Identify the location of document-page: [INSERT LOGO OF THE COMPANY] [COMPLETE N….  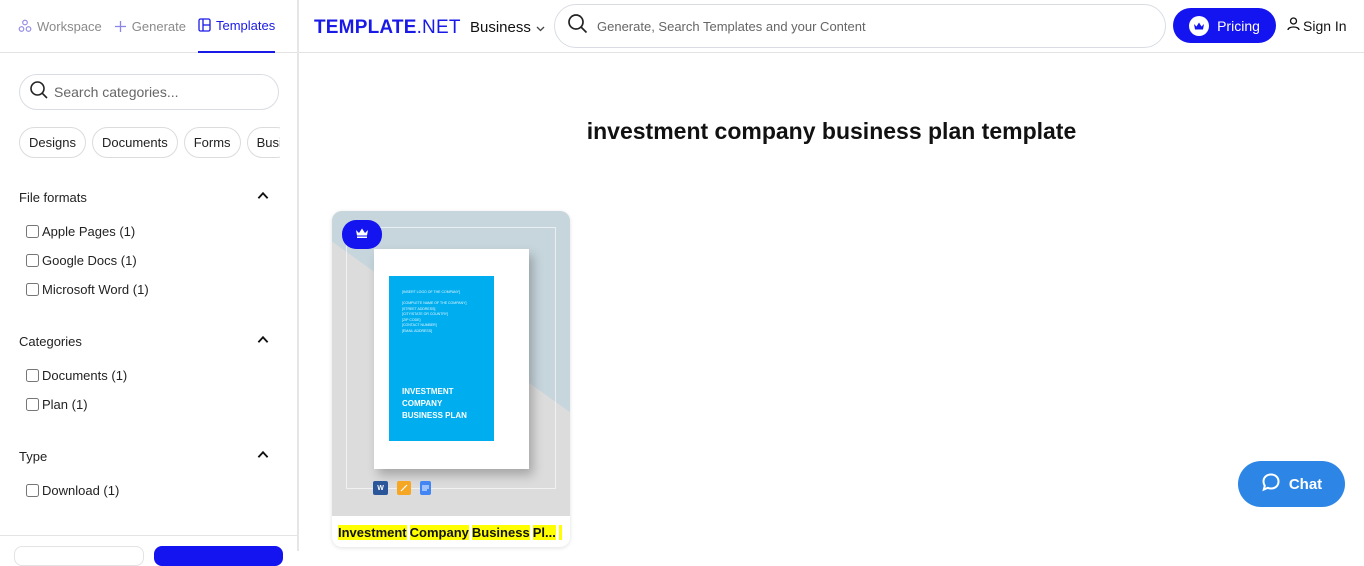
(451, 359).